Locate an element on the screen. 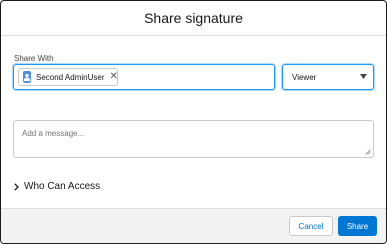 This screenshot has height=244, width=387. message-textarea is located at coordinates (193, 139).